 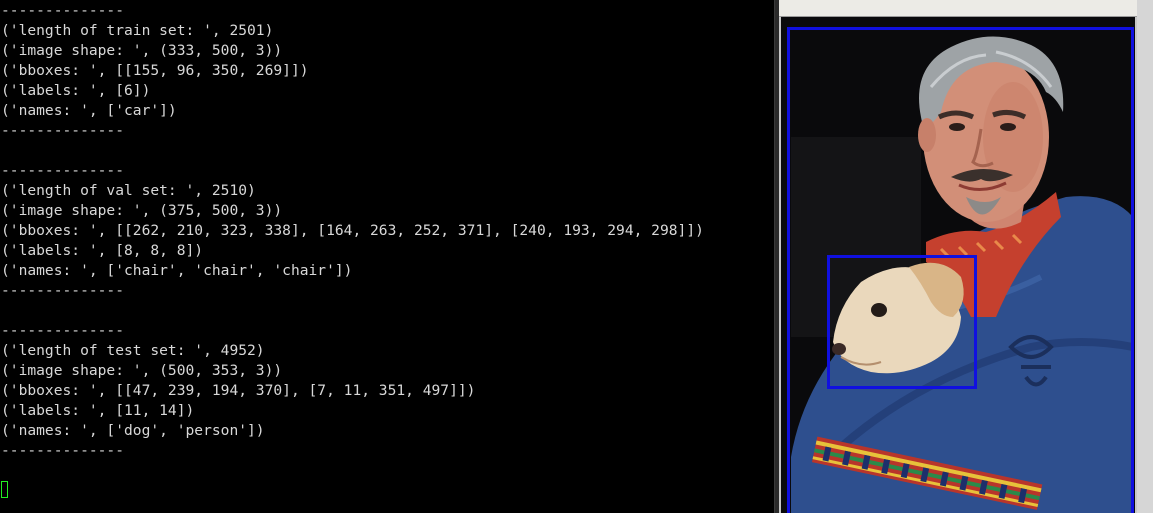 I want to click on viewer-title-bar, so click(x=966, y=8).